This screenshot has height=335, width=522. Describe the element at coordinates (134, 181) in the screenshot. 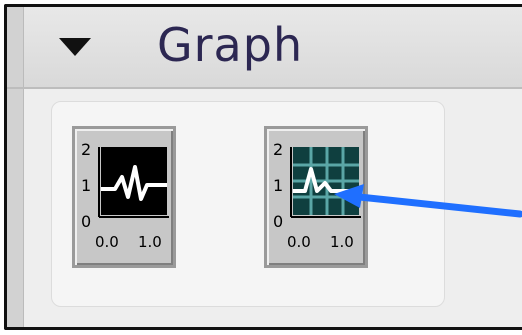

I see `plot-area` at that location.